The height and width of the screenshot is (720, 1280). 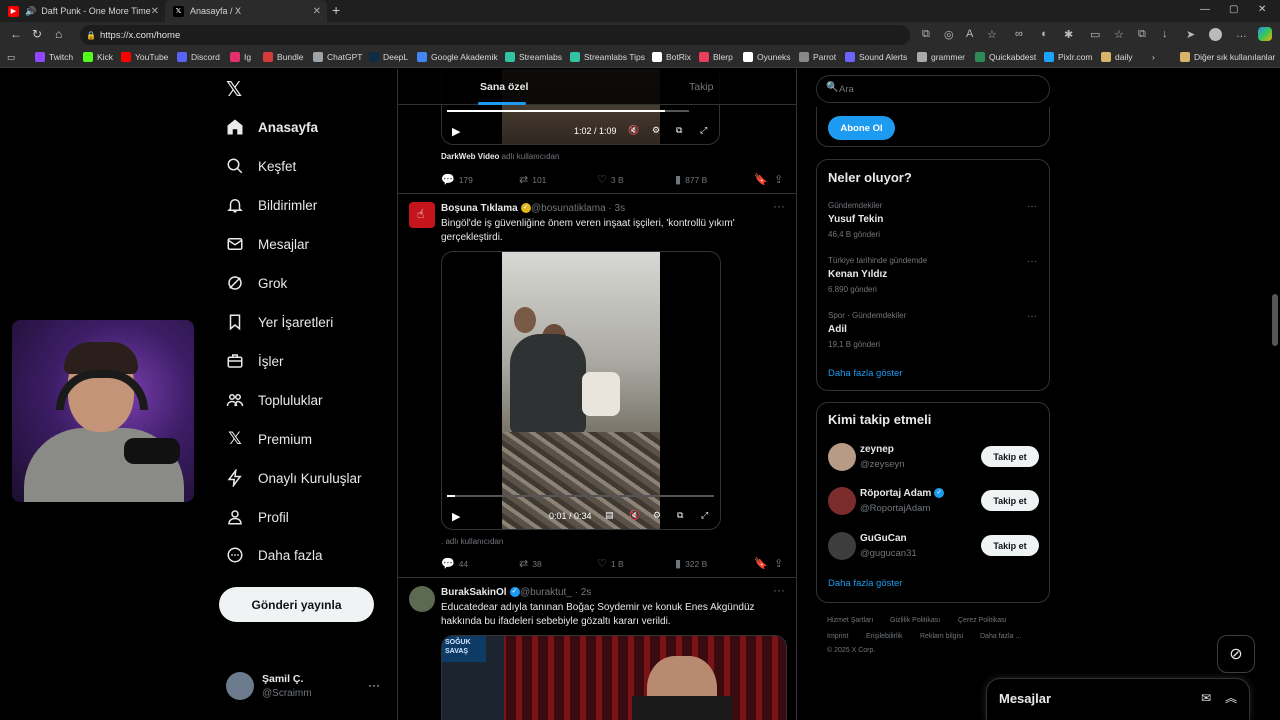 What do you see at coordinates (480, 592) in the screenshot?
I see `tweet-author: BurakSakinOl ✓` at bounding box center [480, 592].